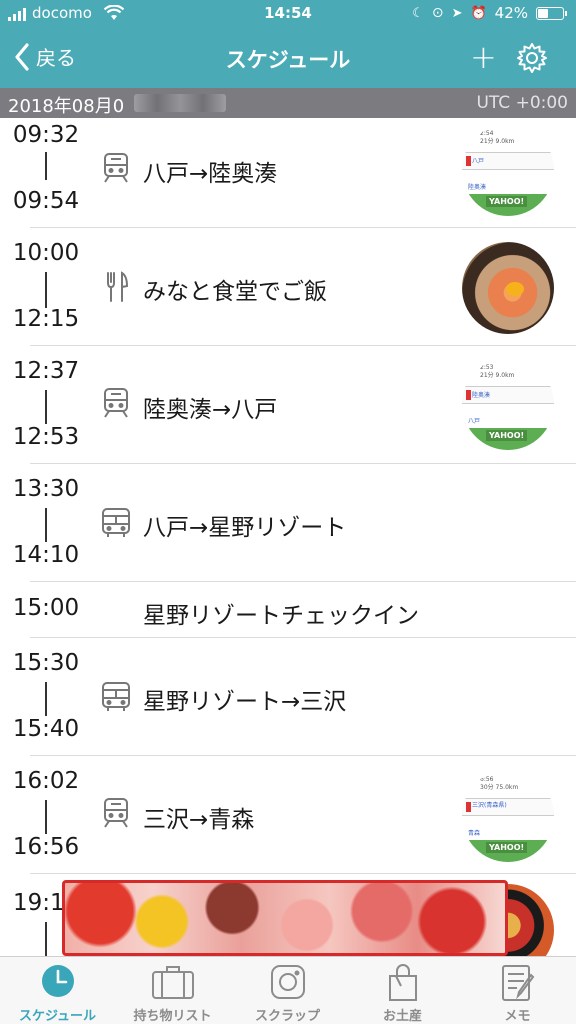  I want to click on tab-bar: スケジュール 持ち物リスト スクラップ お土産 メモ, so click(288, 990).